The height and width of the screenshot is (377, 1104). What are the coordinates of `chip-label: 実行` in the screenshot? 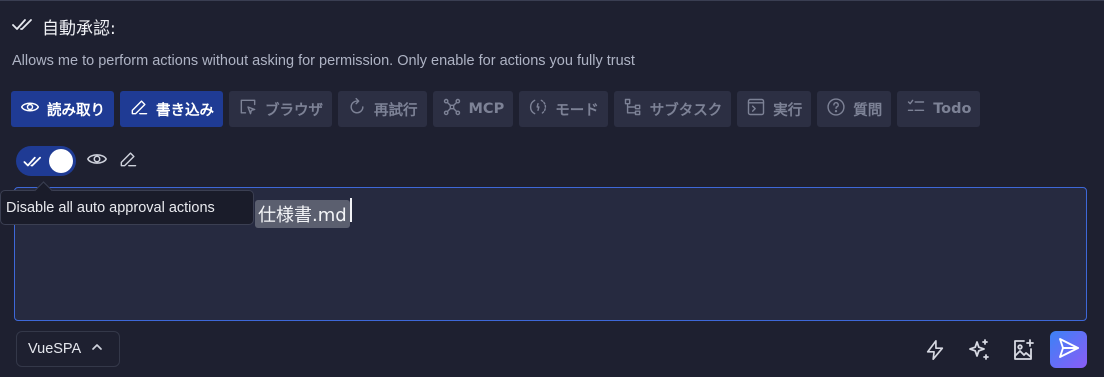 It's located at (788, 110).